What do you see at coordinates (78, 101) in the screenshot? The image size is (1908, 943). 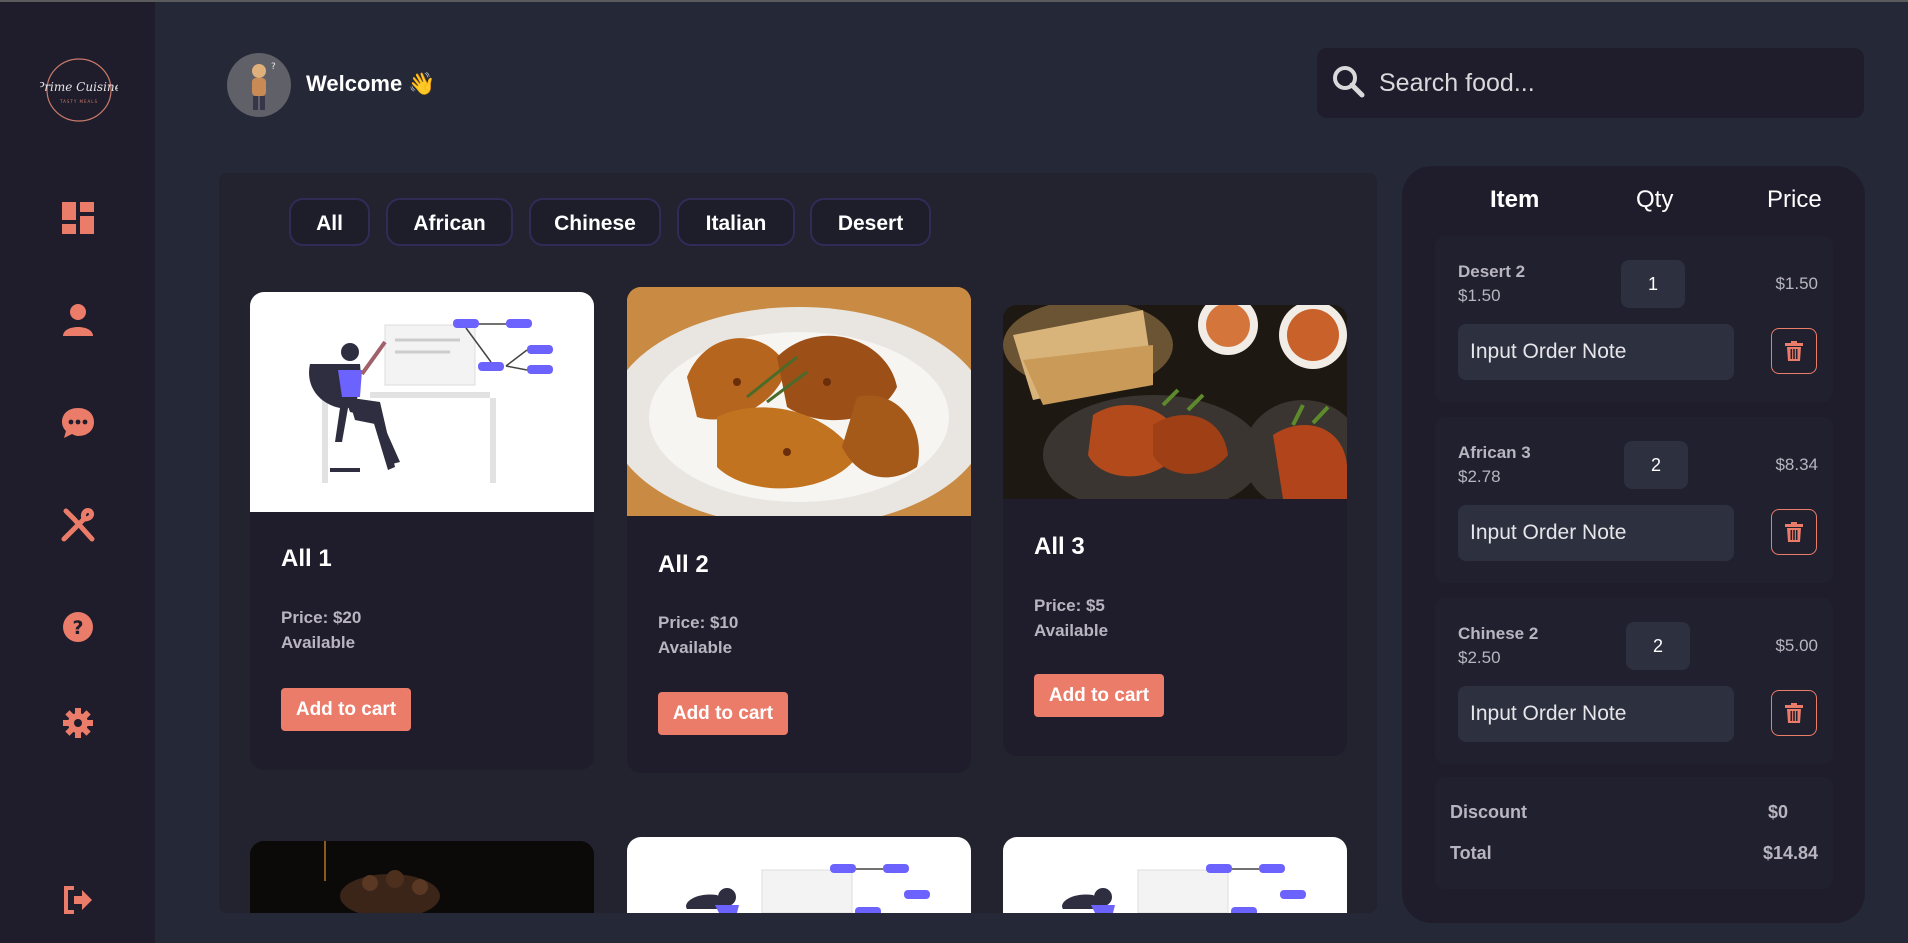 I see `svg-text: TASTY MEALS` at bounding box center [78, 101].